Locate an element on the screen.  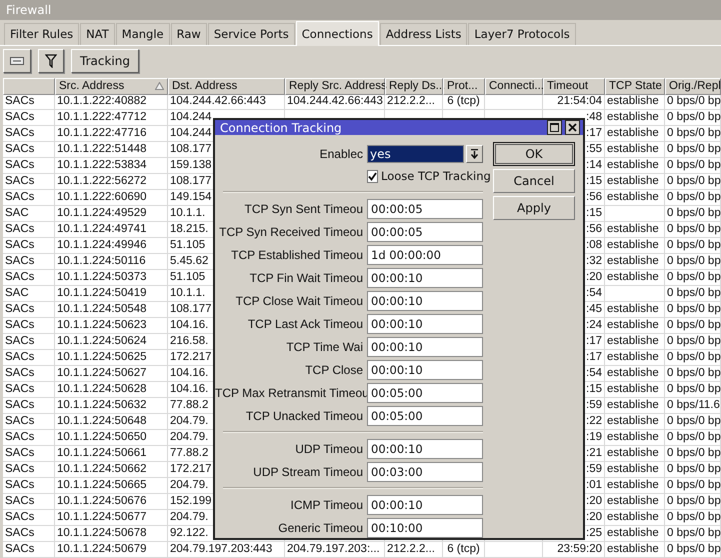
column-header: Timeout is located at coordinates (574, 86).